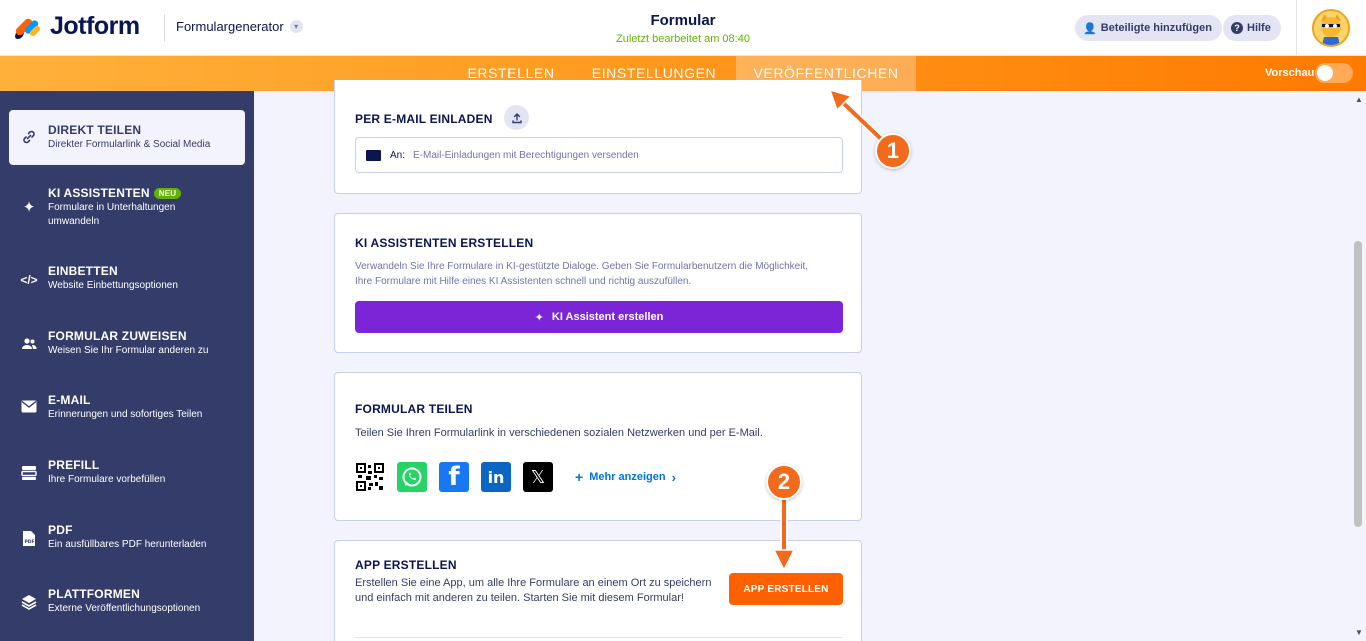 Image resolution: width=1366 pixels, height=641 pixels. I want to click on sidebar-item-desc: Direkter Formularlink & Social Media, so click(129, 144).